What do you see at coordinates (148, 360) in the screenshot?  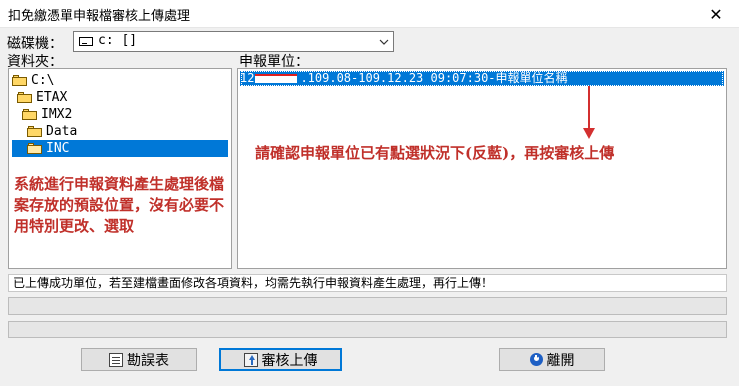 I see `errata-button-label: 勘誤表` at bounding box center [148, 360].